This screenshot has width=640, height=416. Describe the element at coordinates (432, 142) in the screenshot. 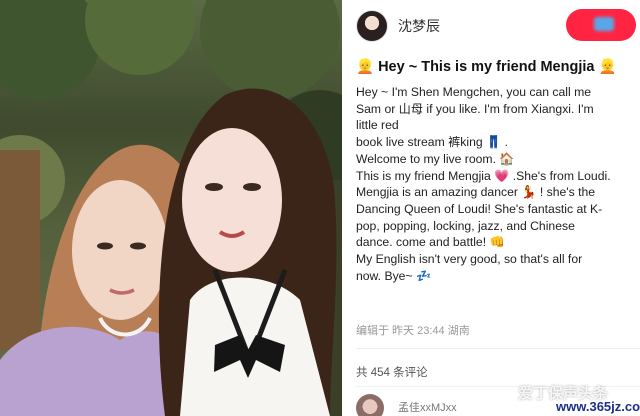

I see `body-line: book live stream 裤king 👖 .` at that location.